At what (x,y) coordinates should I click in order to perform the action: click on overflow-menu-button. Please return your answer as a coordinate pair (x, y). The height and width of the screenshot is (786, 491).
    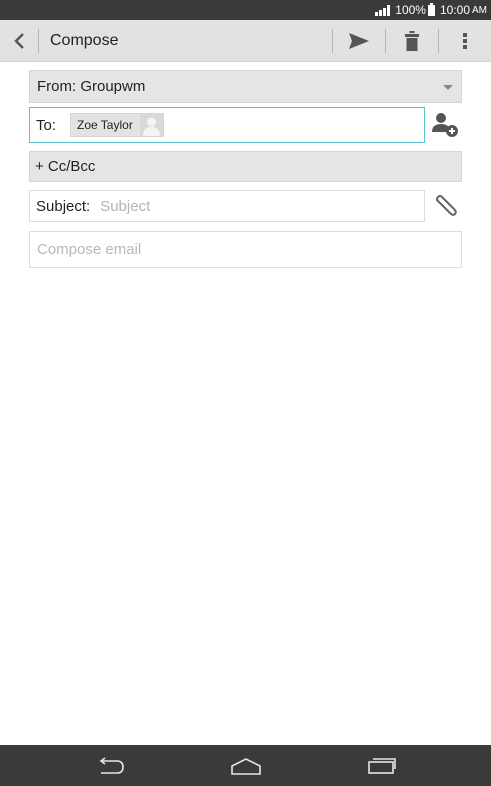
    Looking at the image, I should click on (465, 41).